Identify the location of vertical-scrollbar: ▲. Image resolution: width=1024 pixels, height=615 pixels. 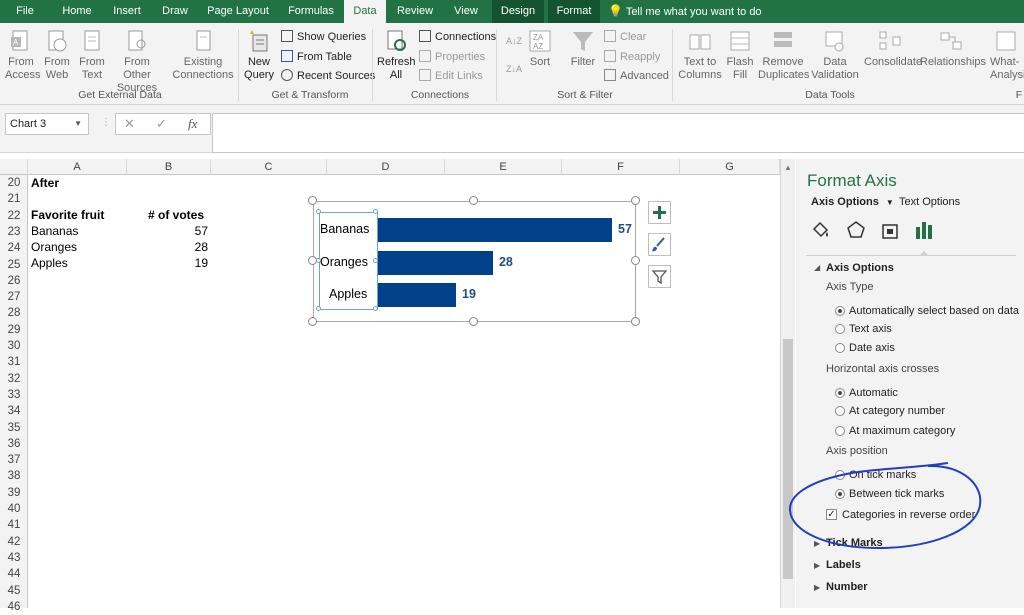
(787, 383).